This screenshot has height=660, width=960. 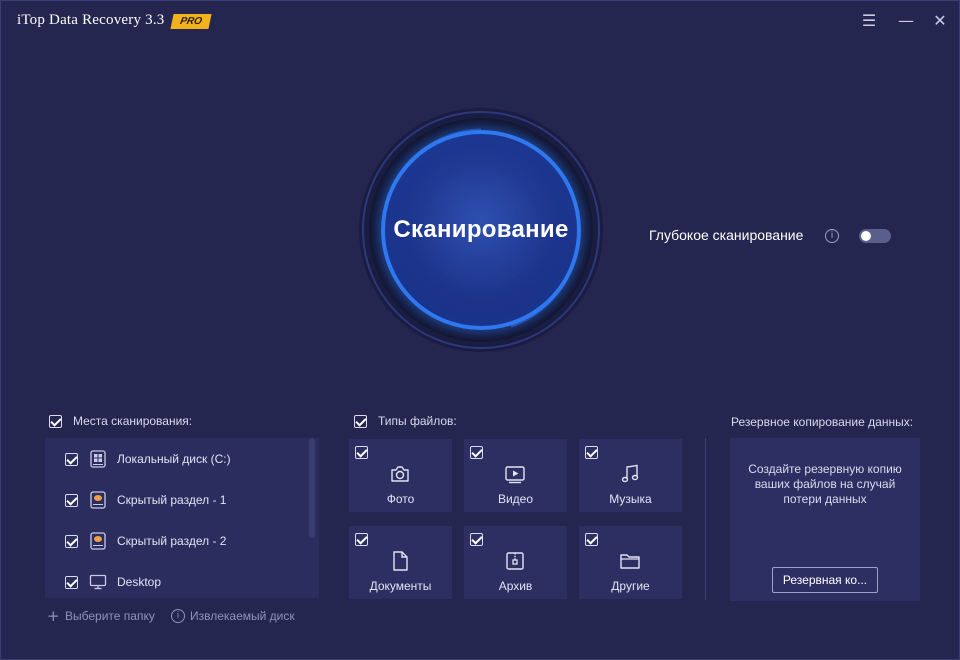 I want to click on file-type-documents: Документы, so click(x=400, y=562).